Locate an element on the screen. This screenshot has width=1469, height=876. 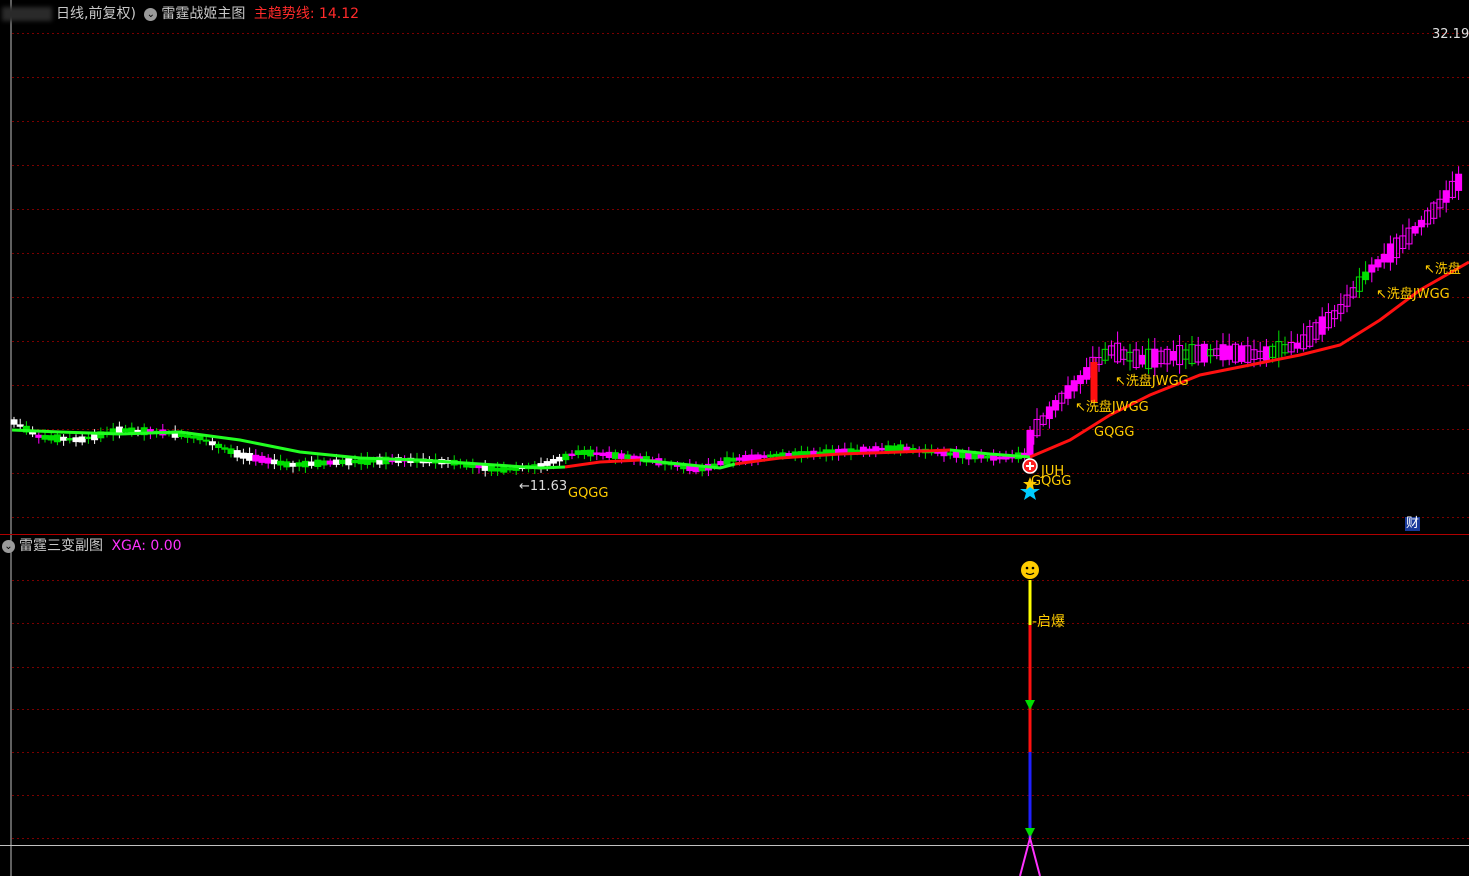
smiley-eye is located at coordinates (1027, 568).